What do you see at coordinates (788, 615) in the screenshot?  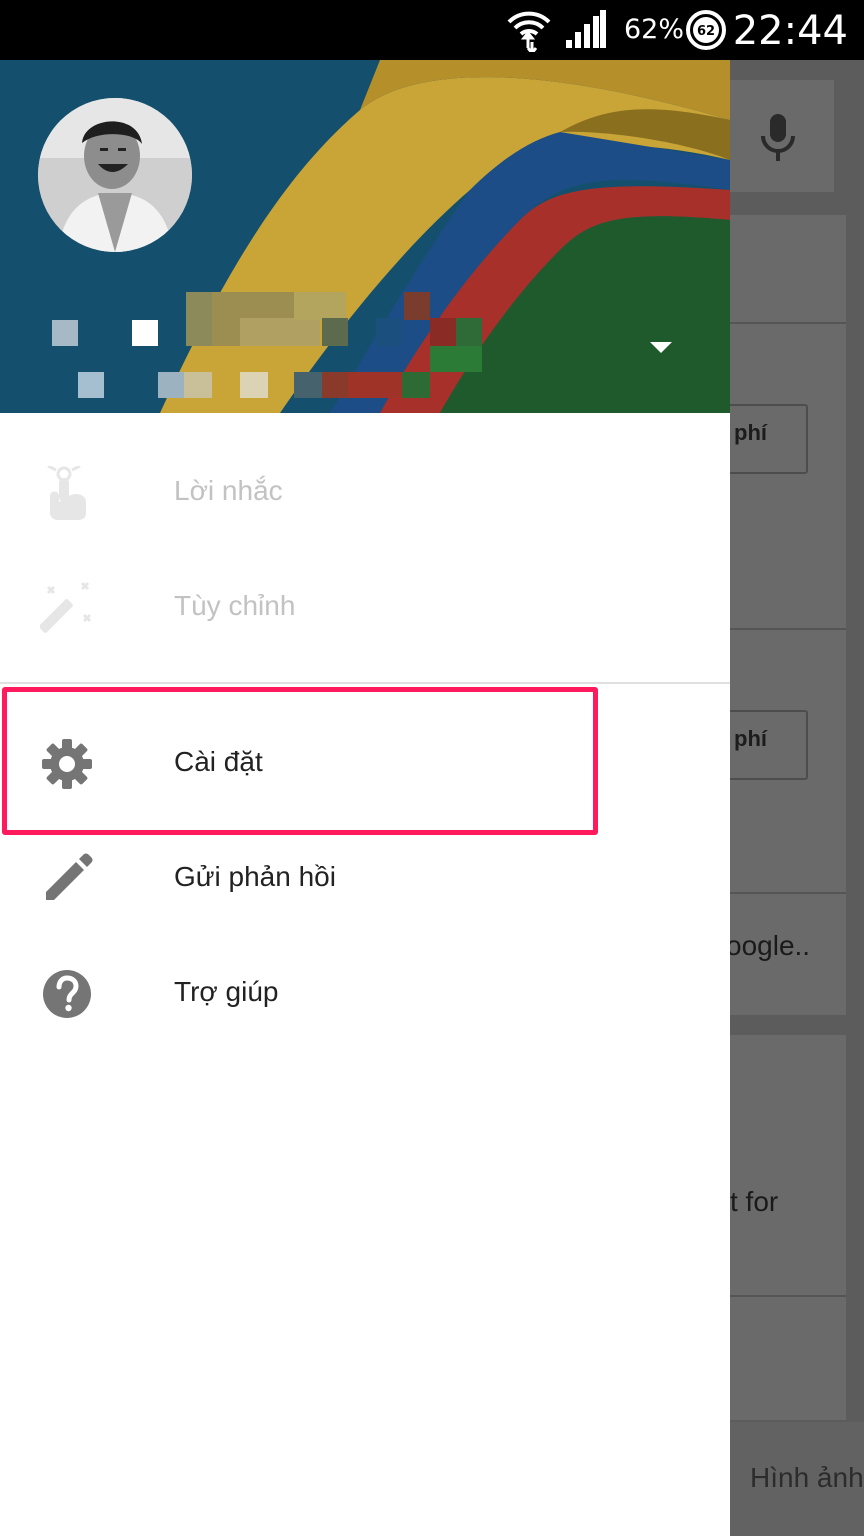 I see `content-card` at bounding box center [788, 615].